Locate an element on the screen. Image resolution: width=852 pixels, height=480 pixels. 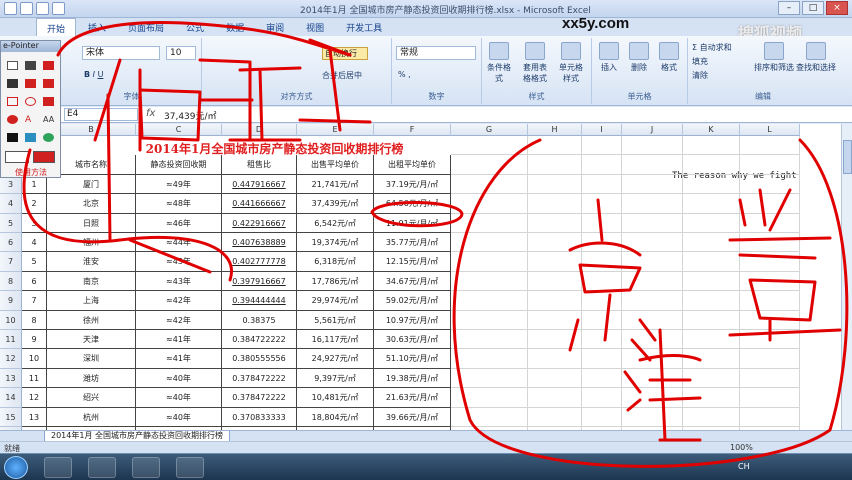
cell: 0.370833333 is located at coordinates (259, 417).